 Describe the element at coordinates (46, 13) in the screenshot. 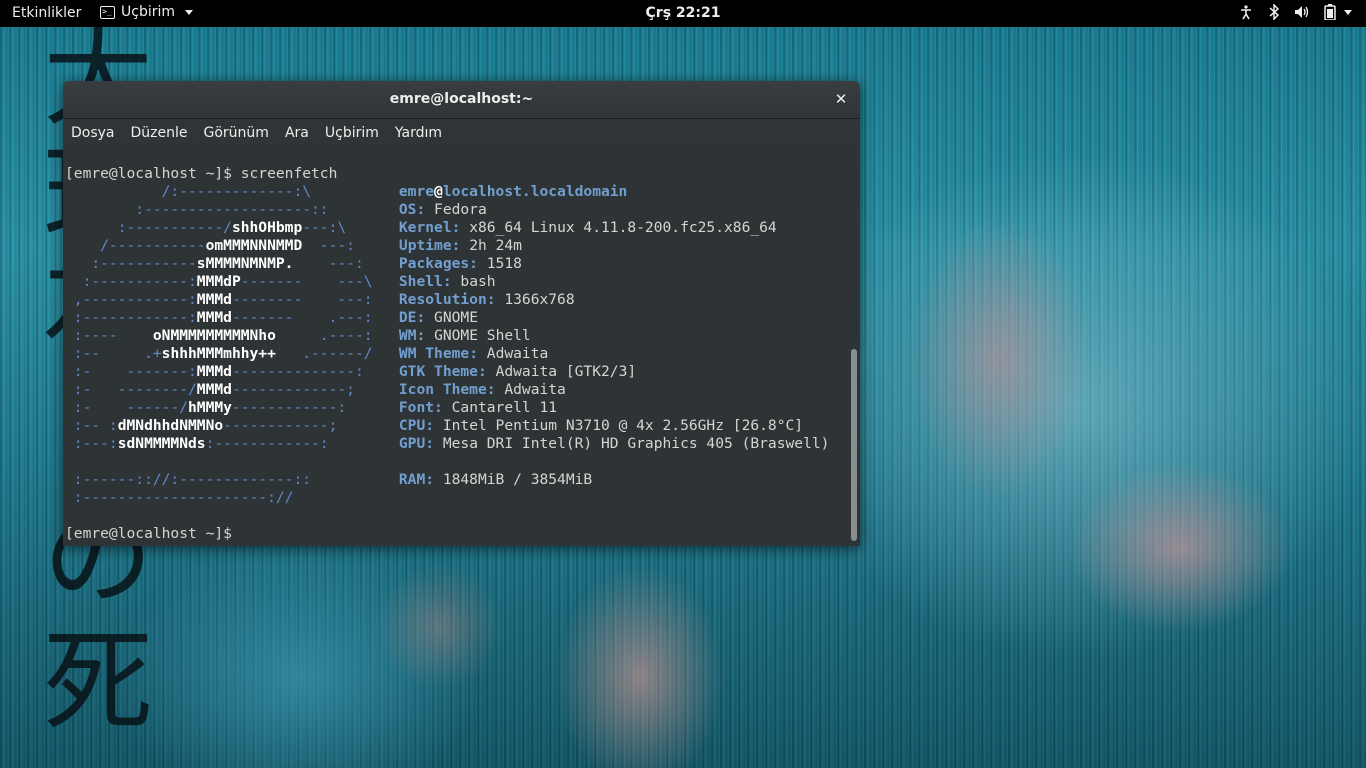

I see `activities-button: Etkinlikler` at that location.